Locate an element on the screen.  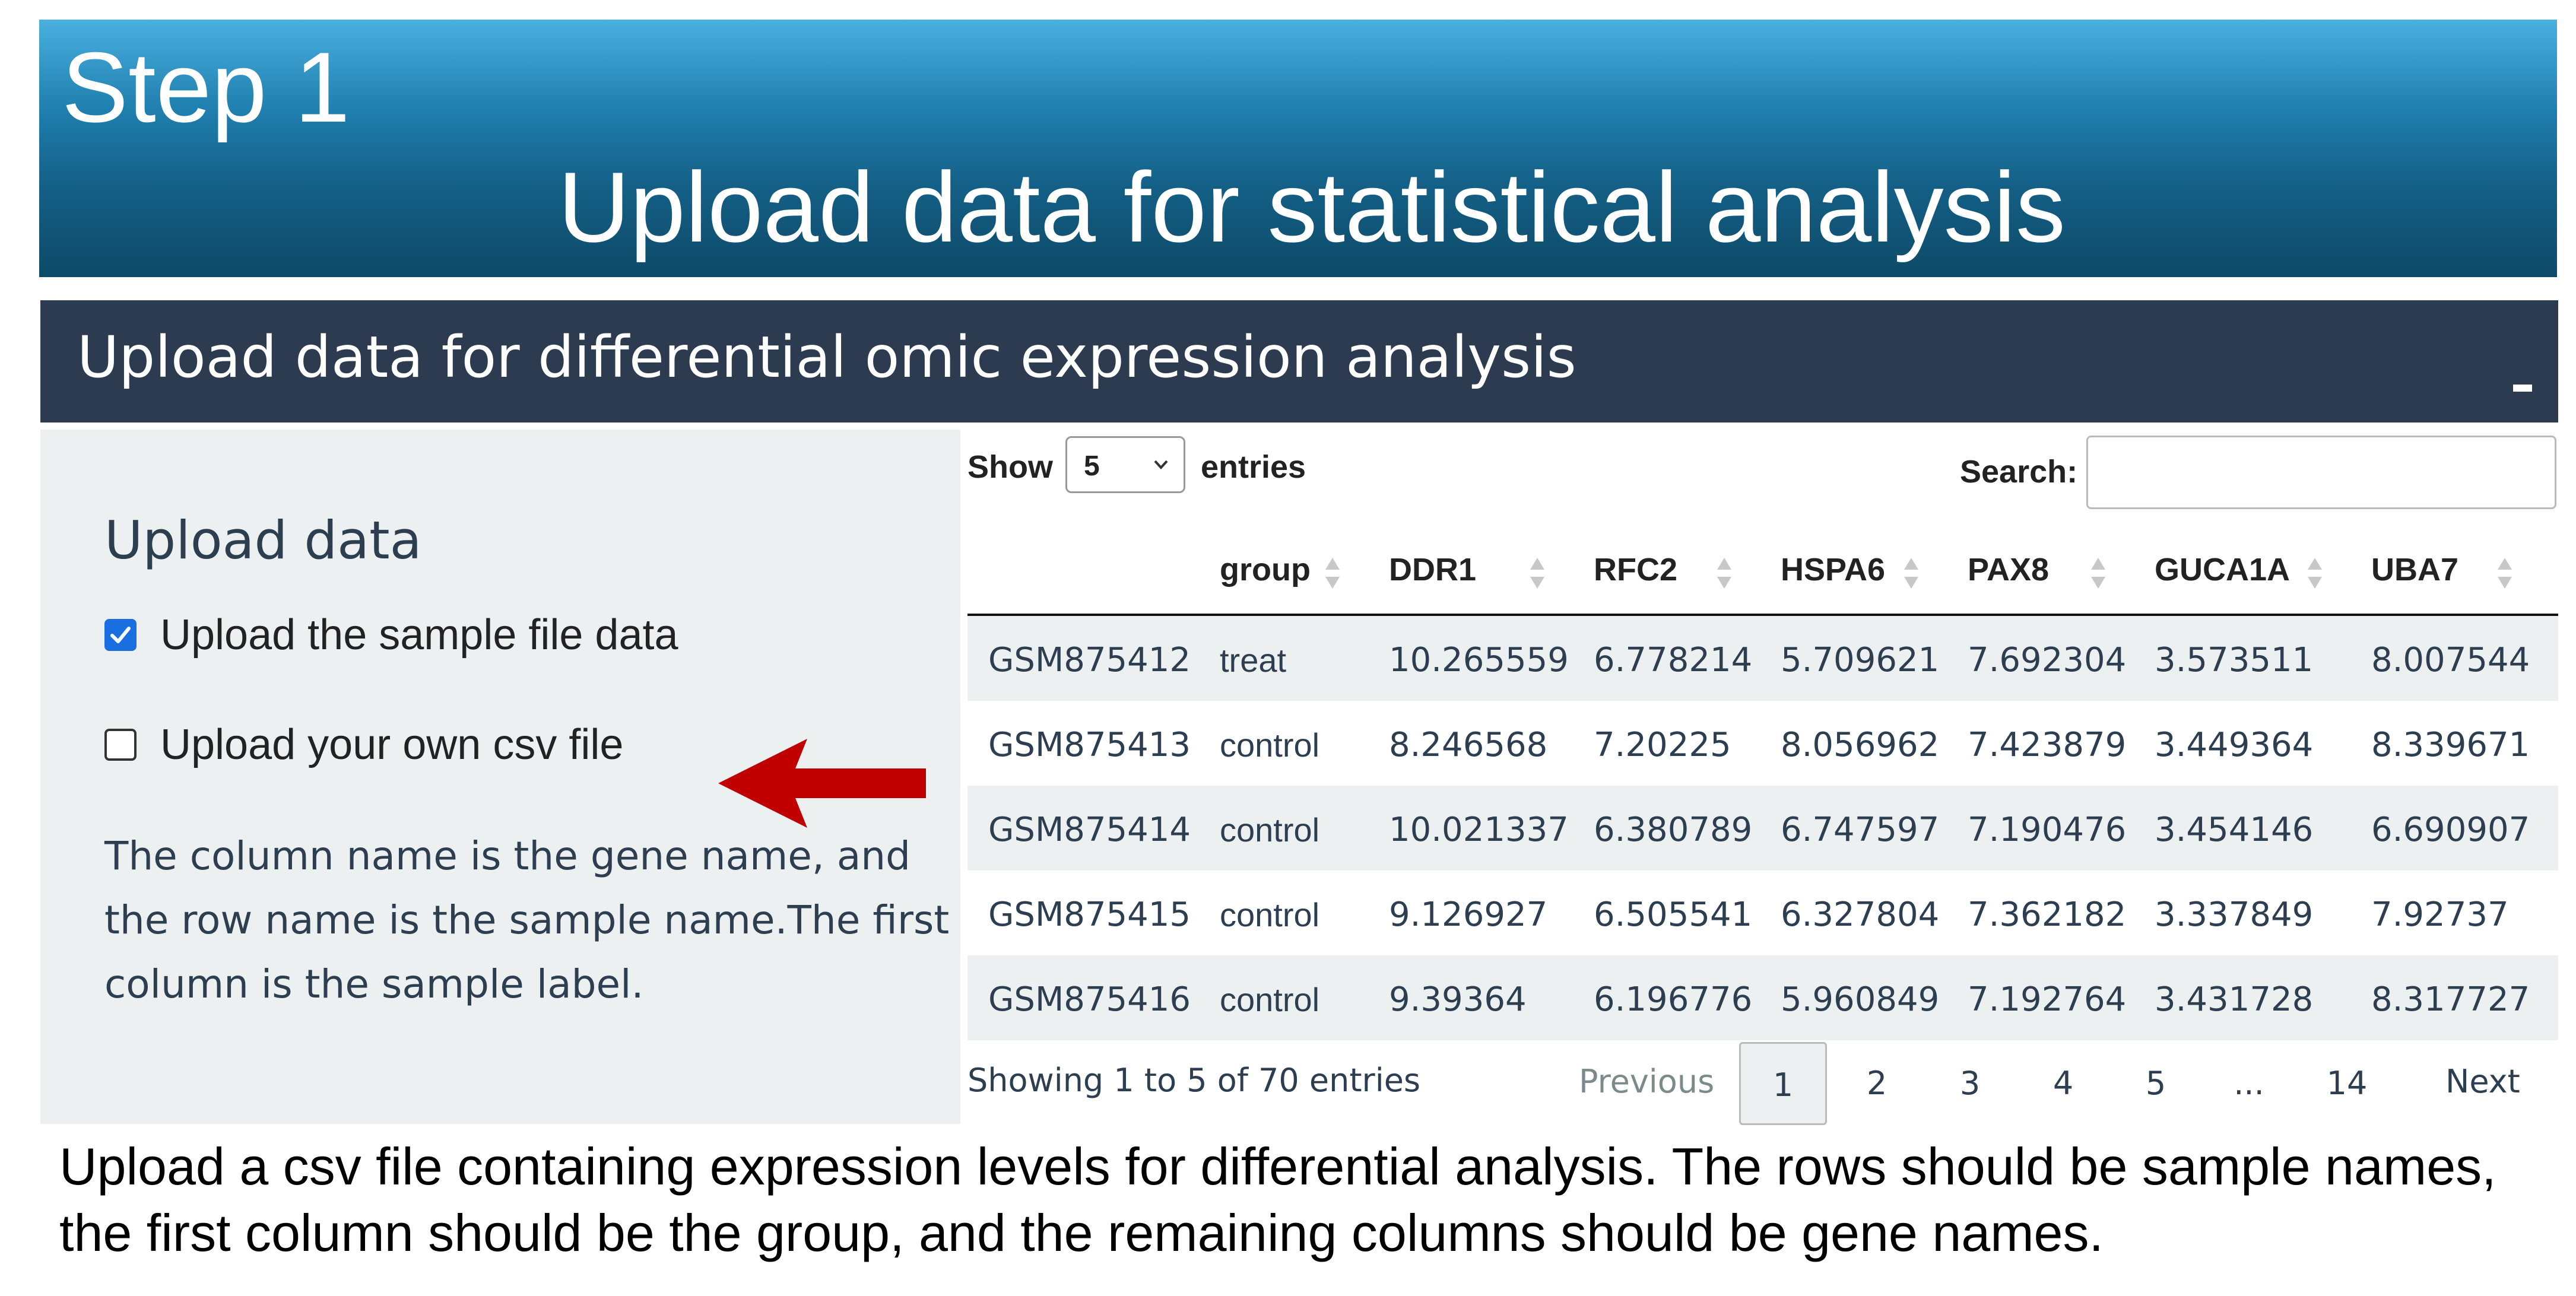
length-entries-label: entries is located at coordinates (1253, 467).